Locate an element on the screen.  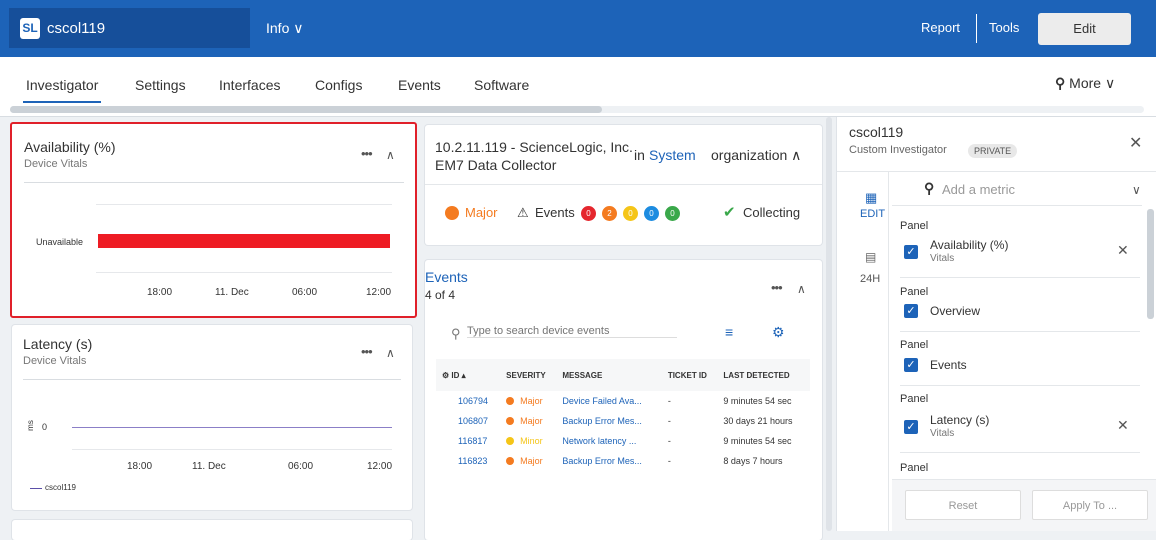
event-id: 106807 is located at coordinates (468, 421).